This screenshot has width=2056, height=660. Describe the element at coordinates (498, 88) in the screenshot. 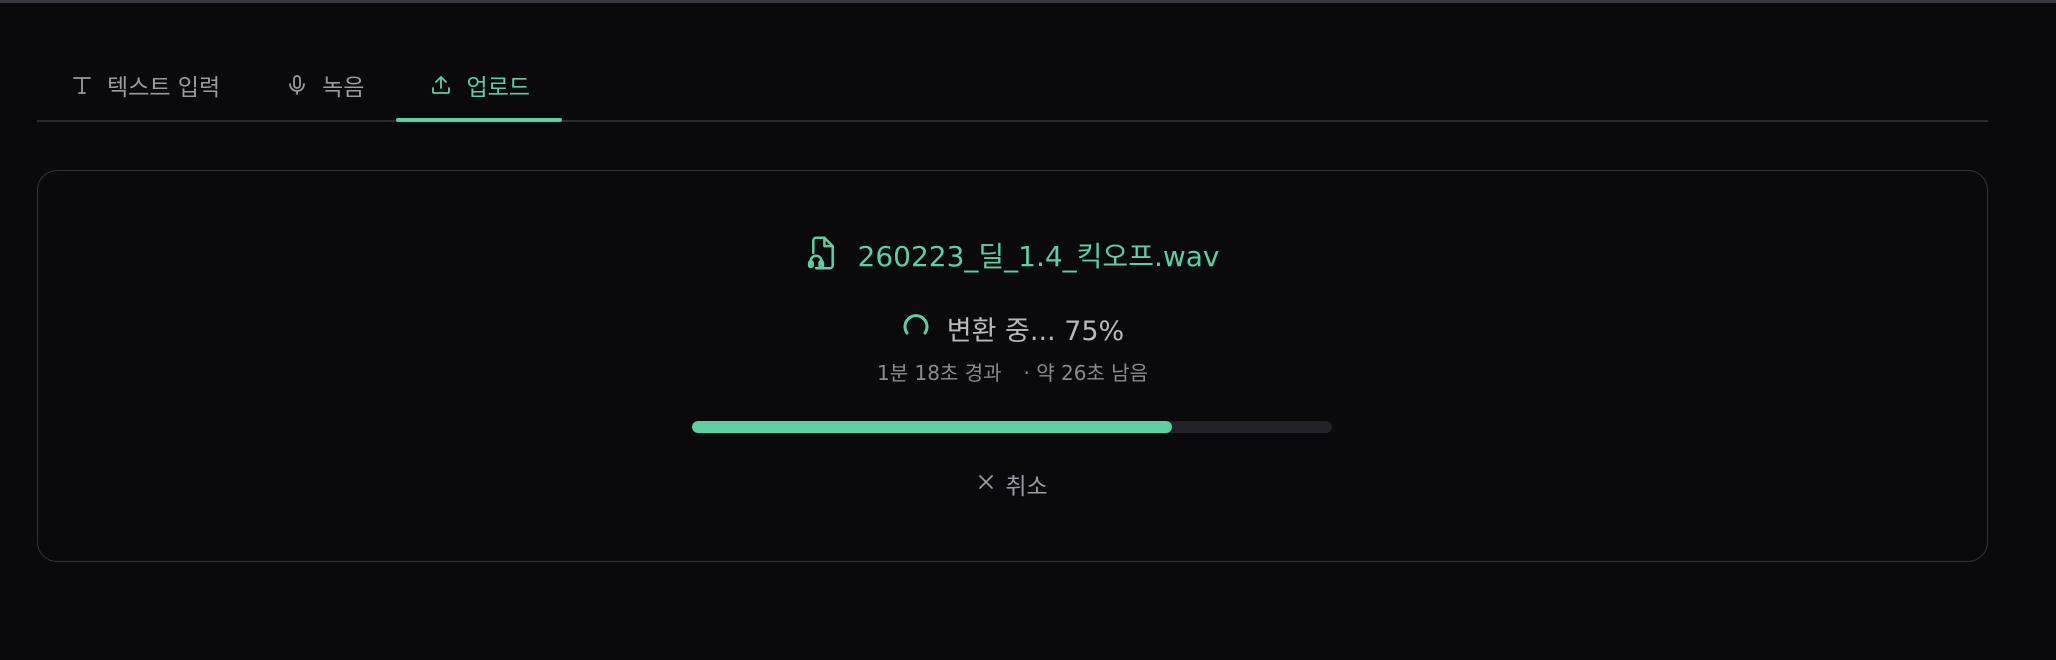

I see `tab-label: 업로드` at that location.